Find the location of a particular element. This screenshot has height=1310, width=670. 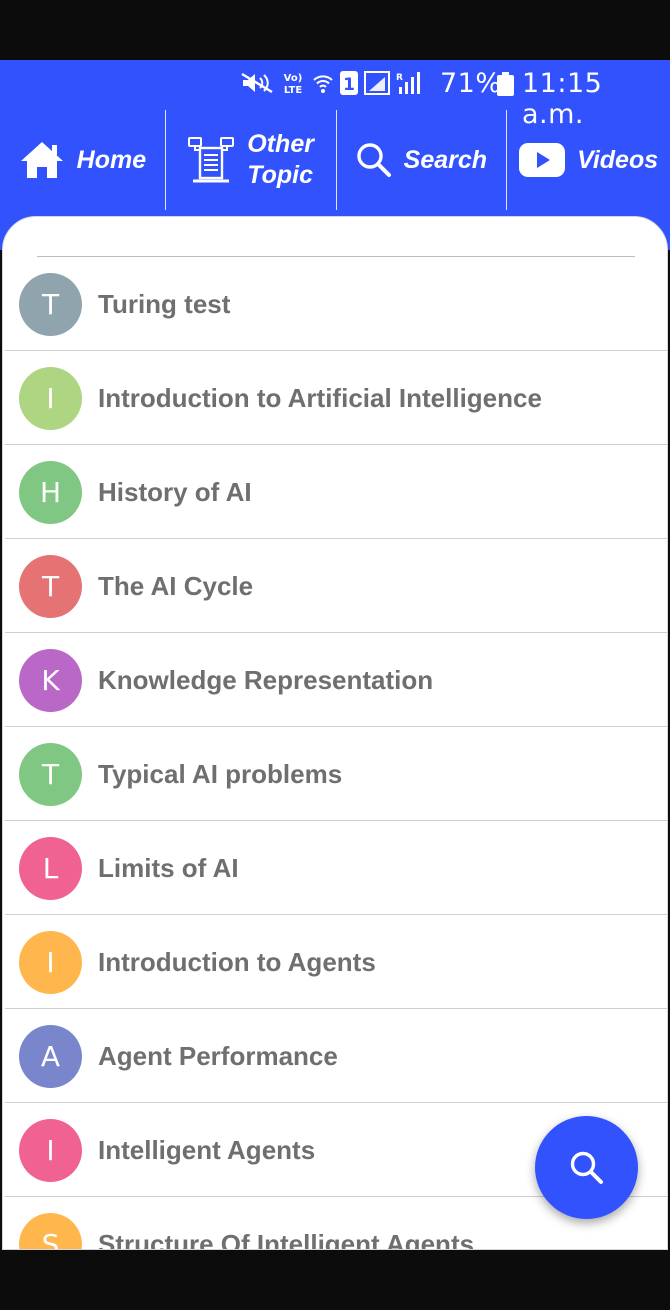

list-item: T Turing test is located at coordinates (336, 304).